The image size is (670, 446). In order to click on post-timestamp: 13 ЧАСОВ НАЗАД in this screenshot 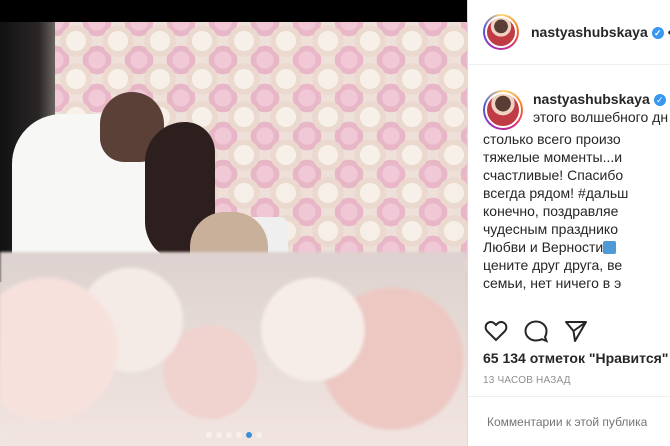, I will do `click(527, 380)`.